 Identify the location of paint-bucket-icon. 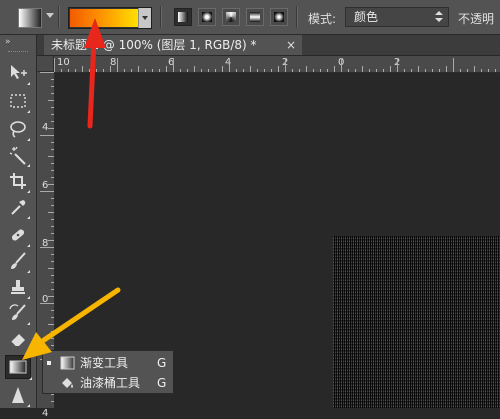
(67, 383).